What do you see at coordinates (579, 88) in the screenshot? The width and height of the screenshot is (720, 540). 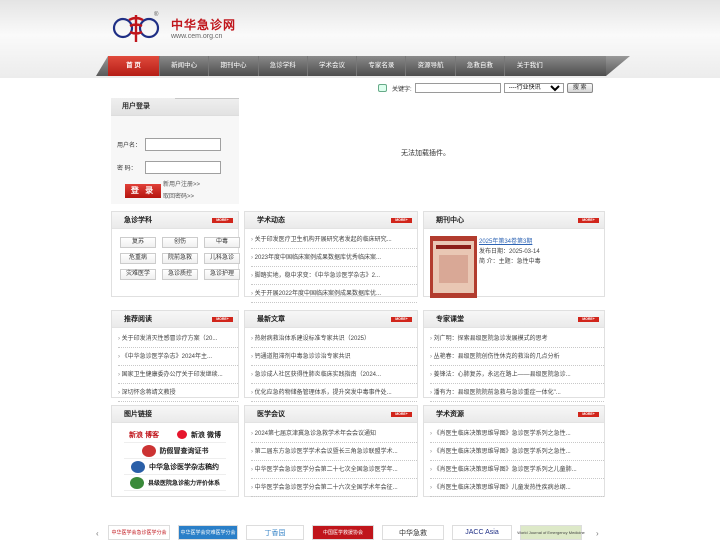 I see `search-button: 搜 索` at bounding box center [579, 88].